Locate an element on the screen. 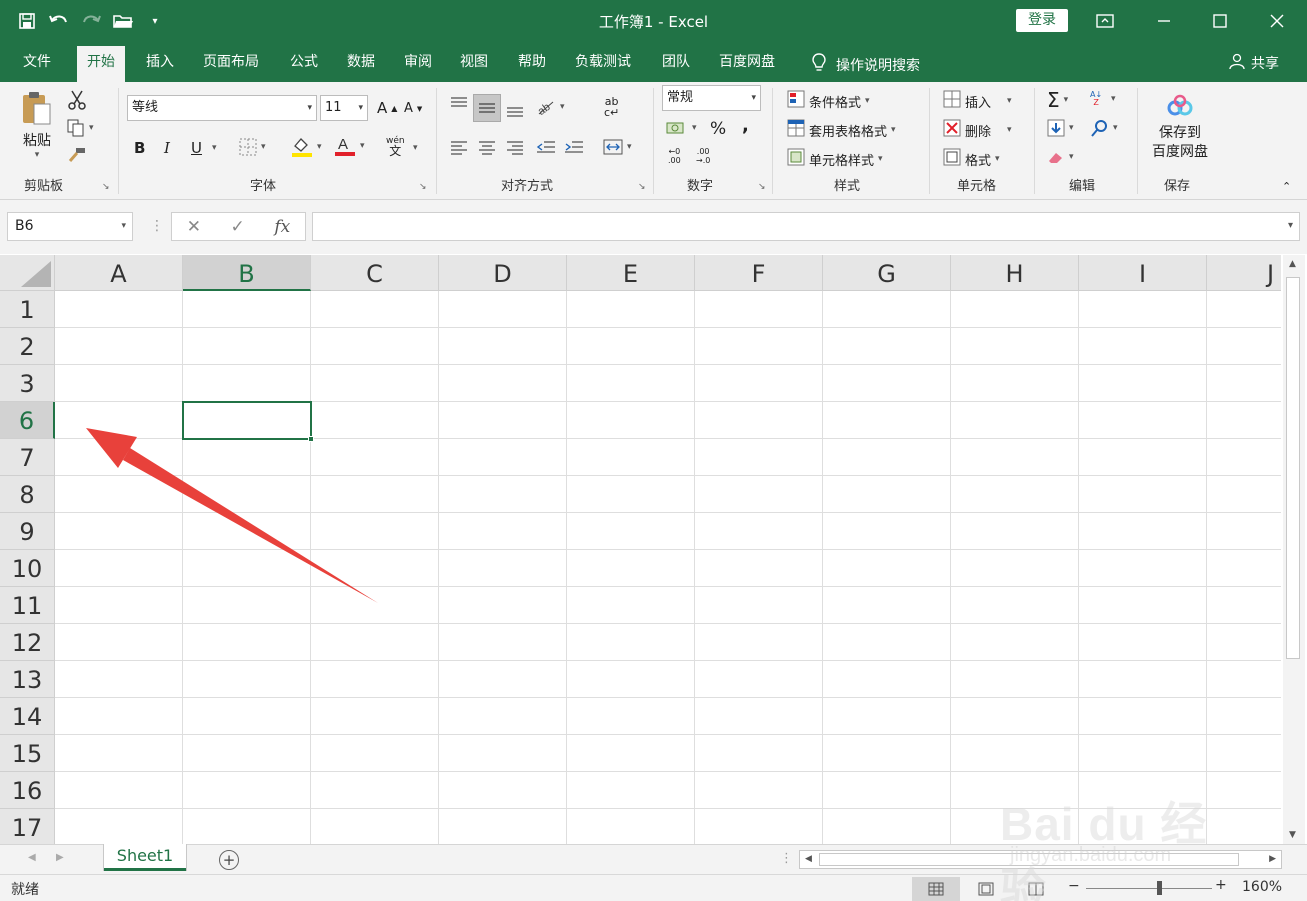 The height and width of the screenshot is (901, 1307). tab-home: 开始 is located at coordinates (101, 64).